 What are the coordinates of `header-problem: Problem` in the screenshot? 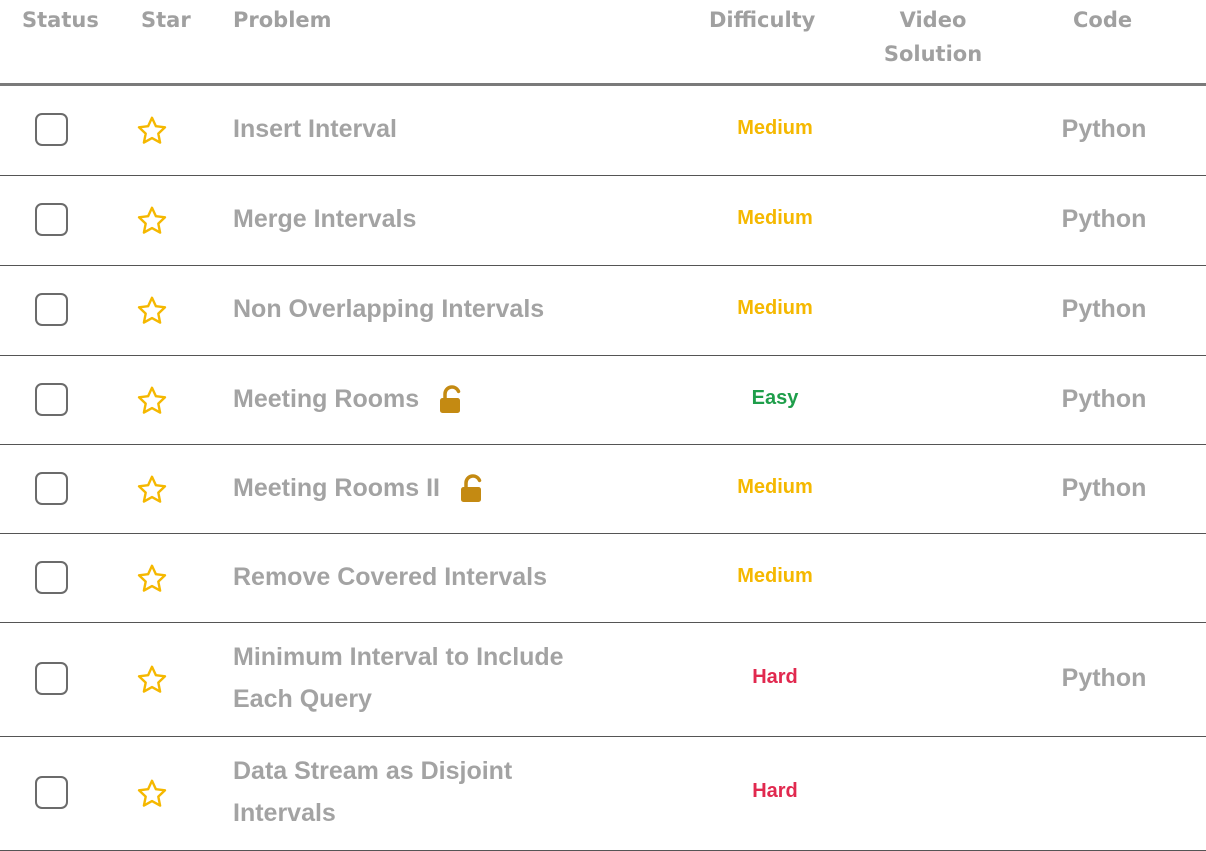 It's located at (282, 20).